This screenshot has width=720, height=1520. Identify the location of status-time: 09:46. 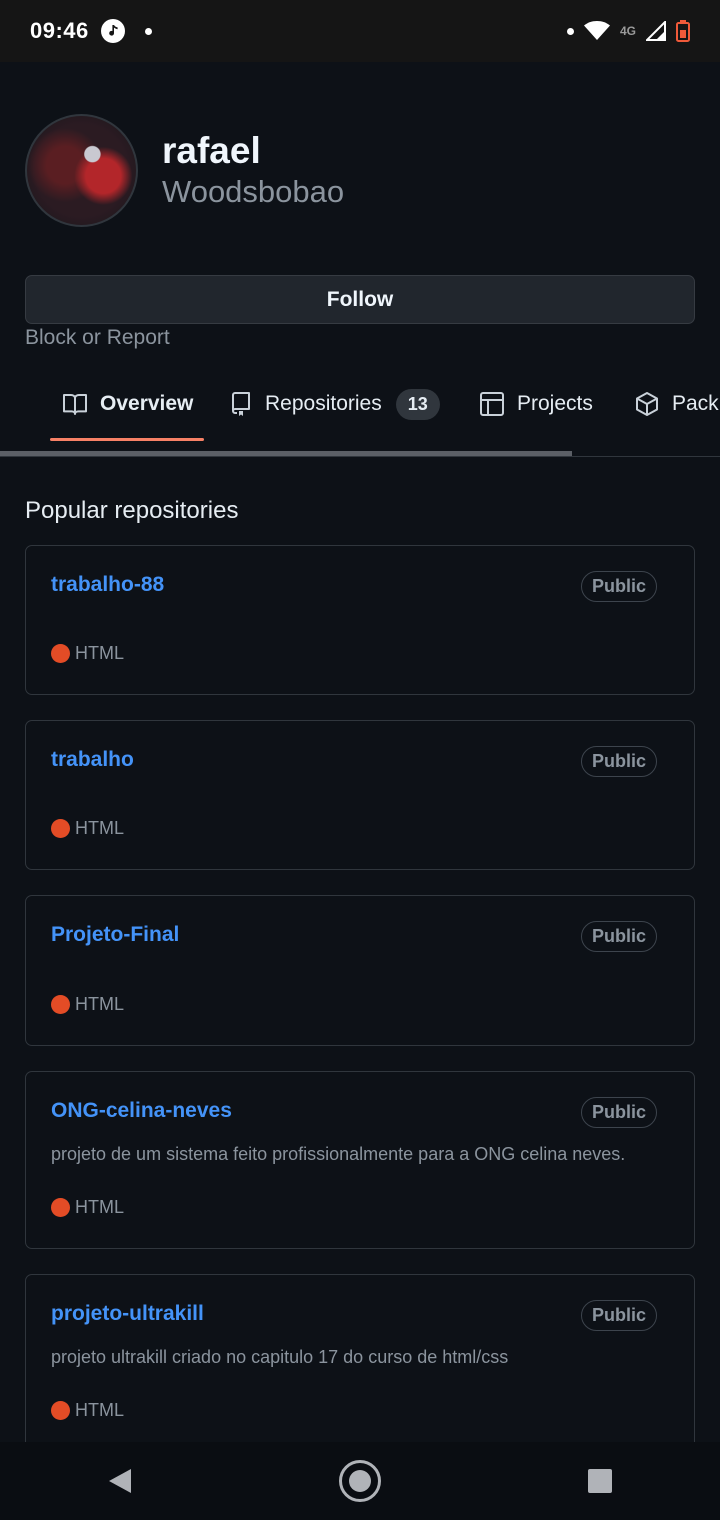
(59, 30).